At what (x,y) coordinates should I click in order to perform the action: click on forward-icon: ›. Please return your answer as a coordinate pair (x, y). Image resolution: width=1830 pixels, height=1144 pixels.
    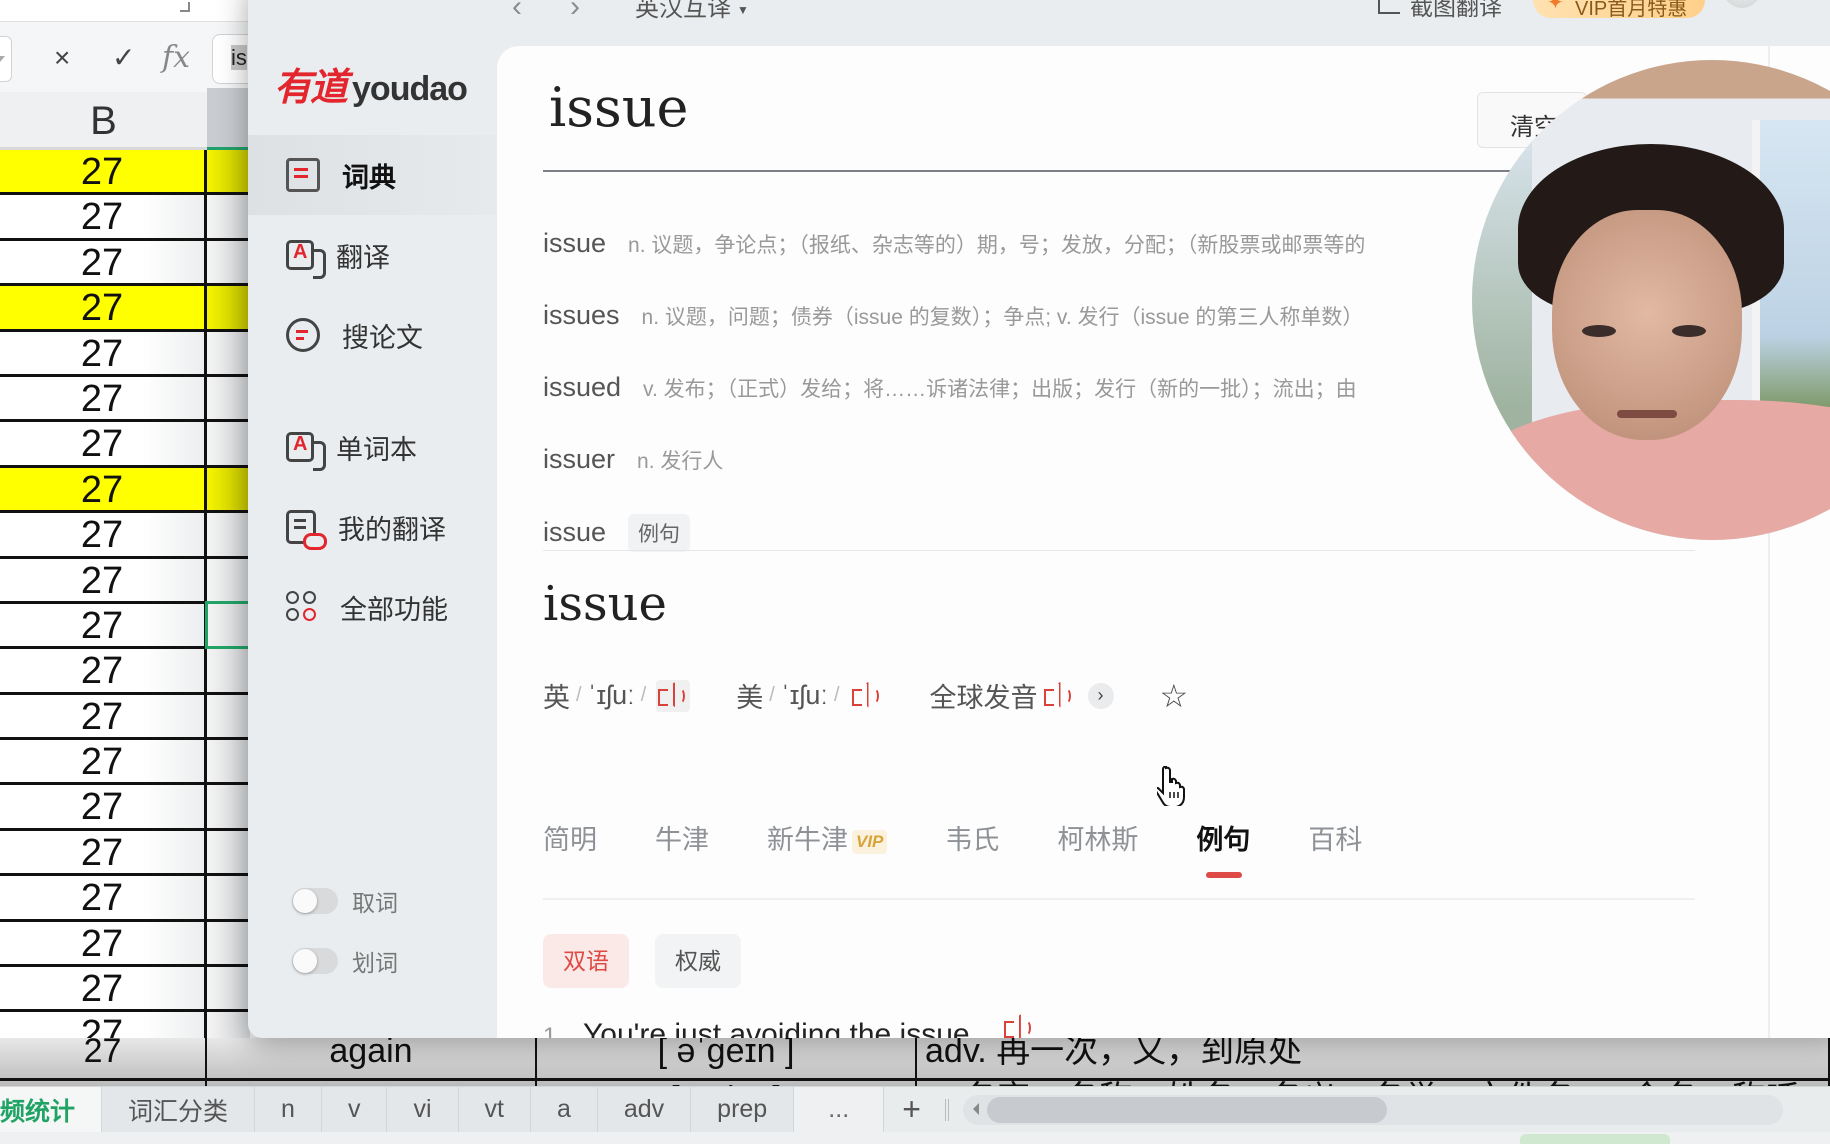
    Looking at the image, I should click on (575, 12).